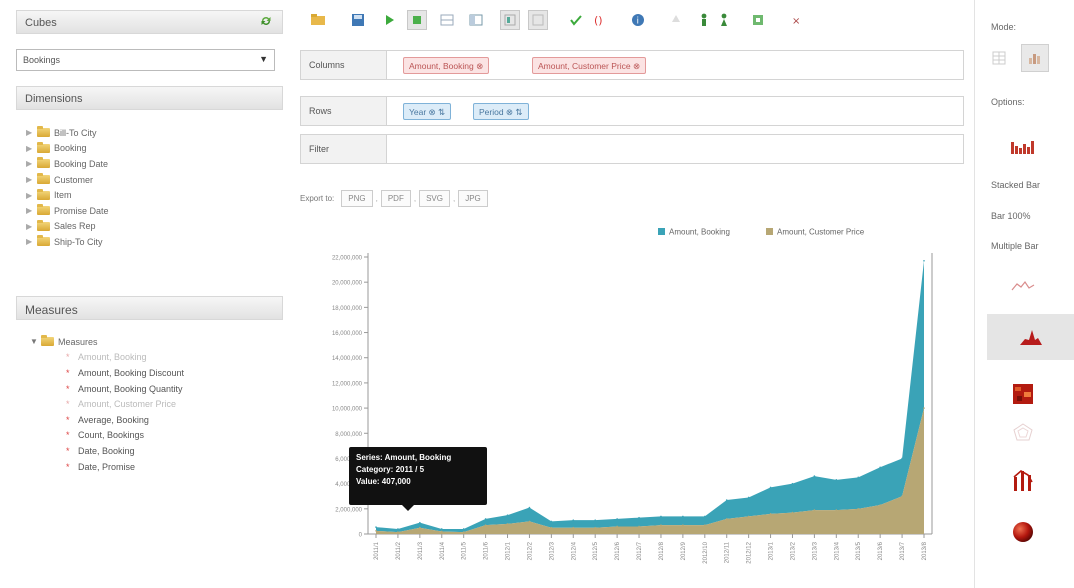  What do you see at coordinates (999, 58) in the screenshot?
I see `table-mode-icon` at bounding box center [999, 58].